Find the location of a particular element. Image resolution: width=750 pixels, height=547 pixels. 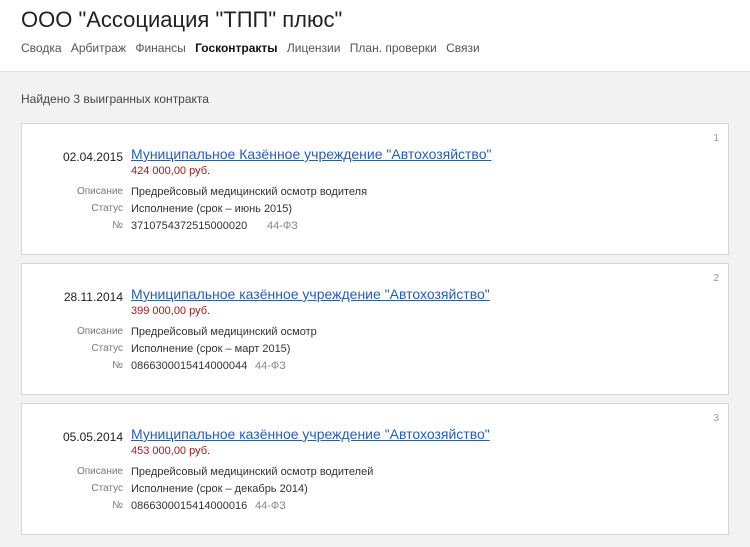

contract-date: 28.11.2014 is located at coordinates (93, 297).